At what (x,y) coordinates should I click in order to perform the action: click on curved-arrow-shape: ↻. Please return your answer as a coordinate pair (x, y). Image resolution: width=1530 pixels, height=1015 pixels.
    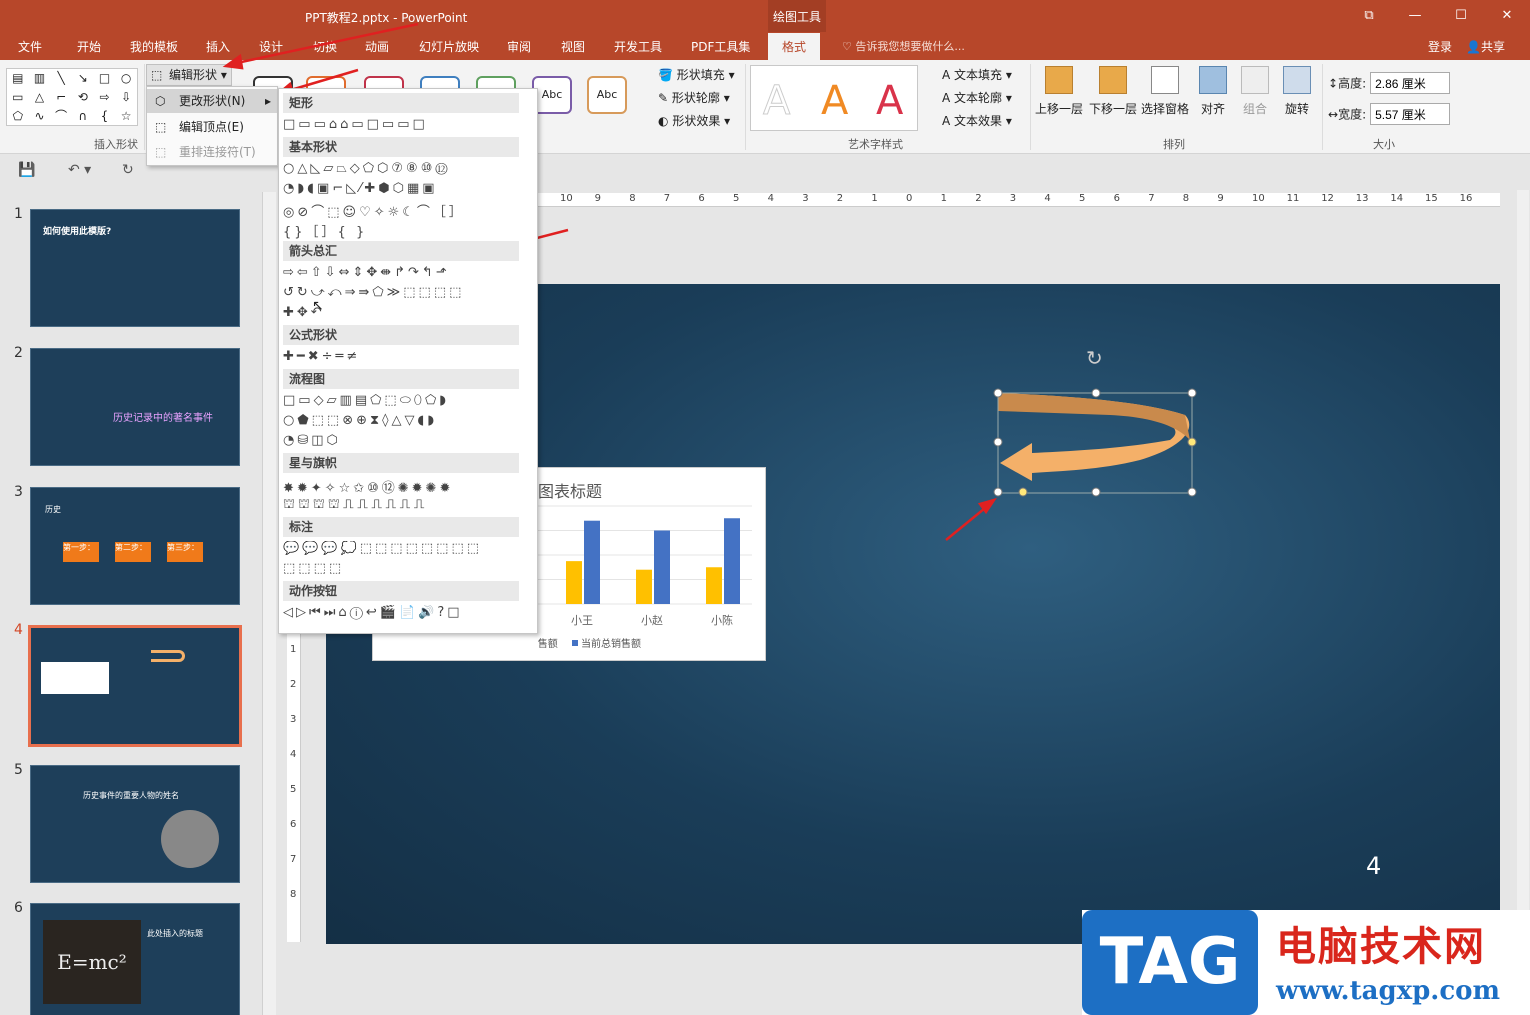
    Looking at the image, I should click on (1097, 425).